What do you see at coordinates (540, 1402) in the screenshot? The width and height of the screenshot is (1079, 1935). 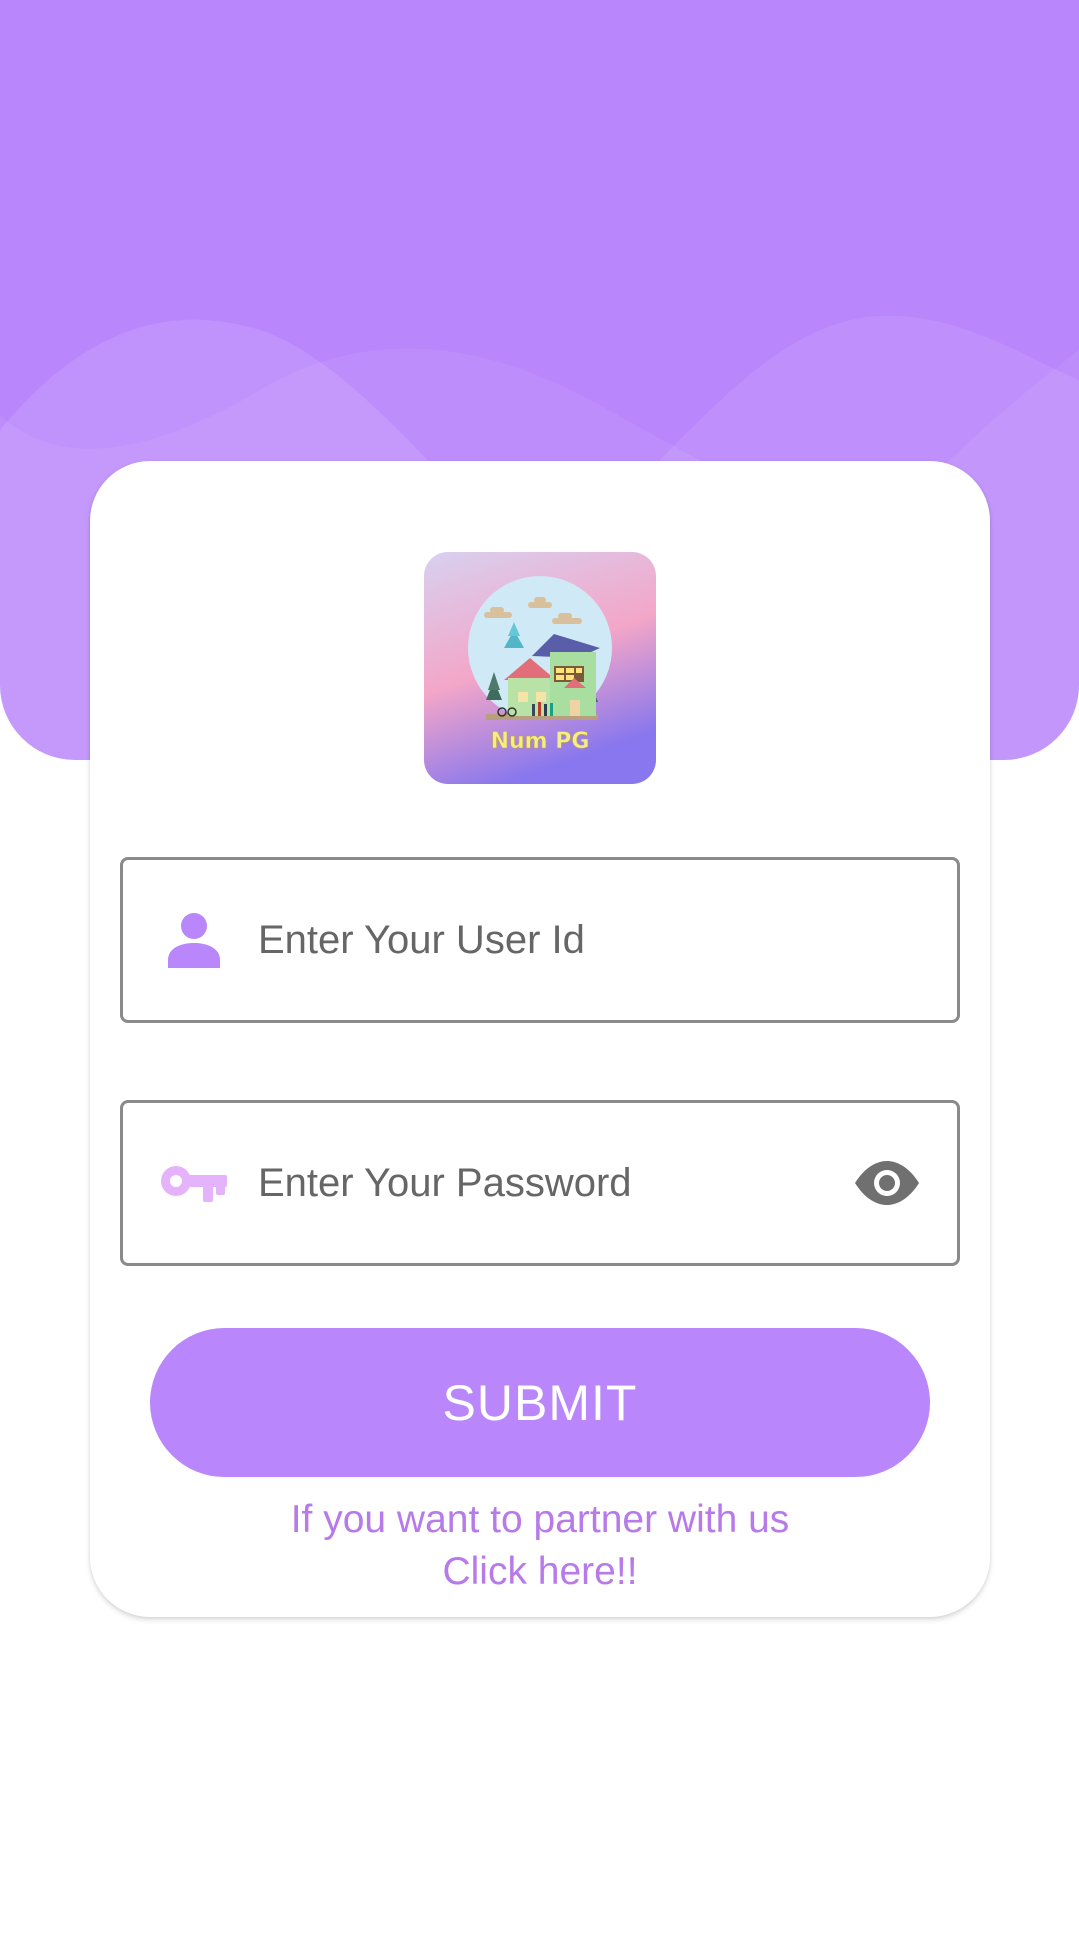 I see `submit-button: SUBMIT` at bounding box center [540, 1402].